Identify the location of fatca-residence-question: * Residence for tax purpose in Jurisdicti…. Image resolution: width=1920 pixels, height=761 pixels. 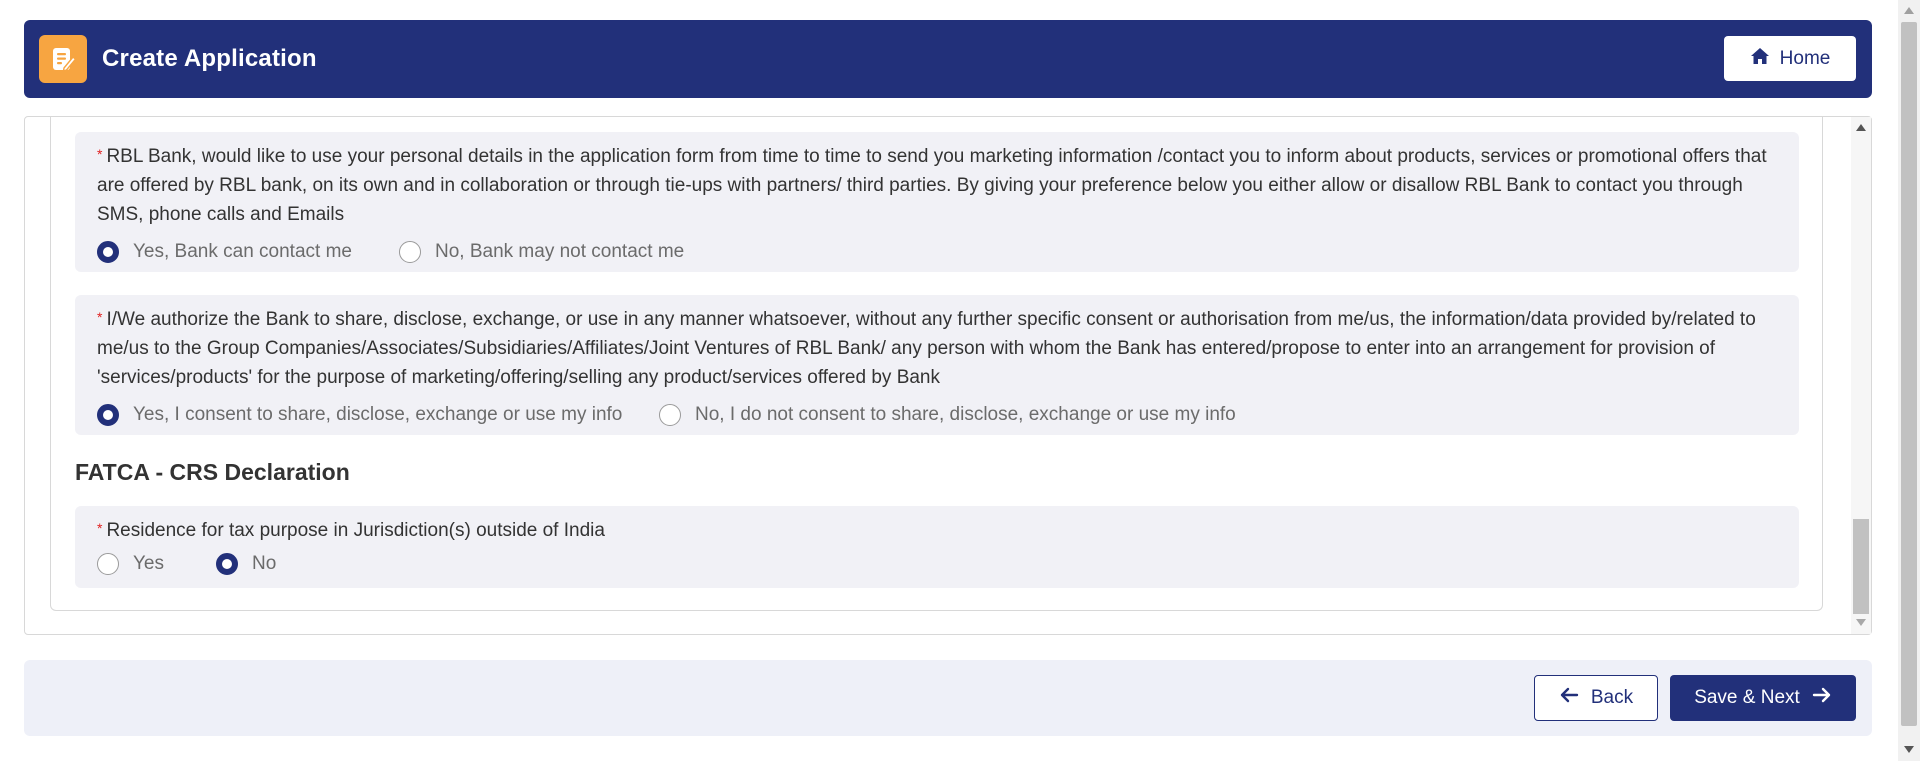
(937, 530).